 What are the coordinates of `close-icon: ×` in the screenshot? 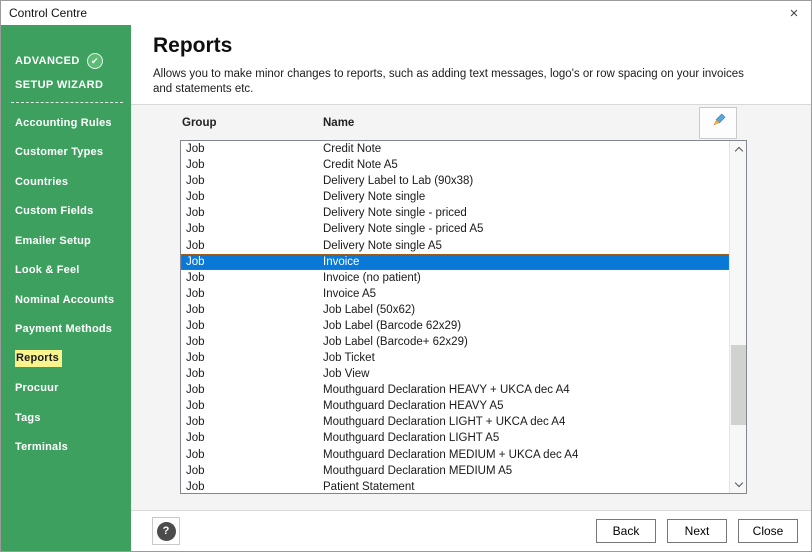 It's located at (794, 13).